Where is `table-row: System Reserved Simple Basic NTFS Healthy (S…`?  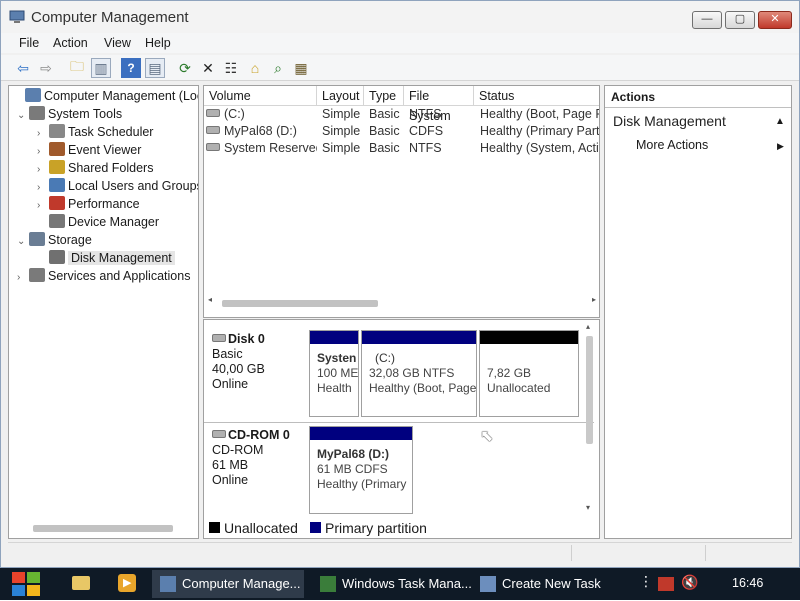 table-row: System Reserved Simple Basic NTFS Healthy (S… is located at coordinates (401, 148).